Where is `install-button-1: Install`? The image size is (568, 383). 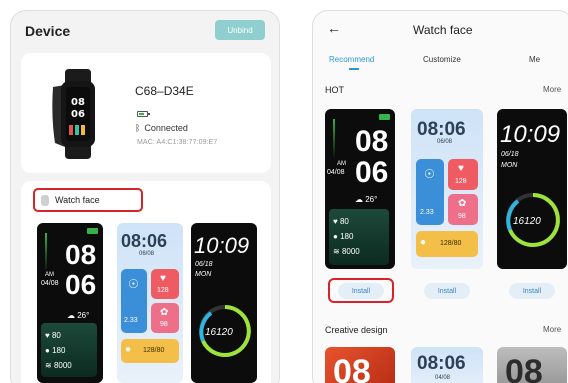
install-button-1: Install is located at coordinates (361, 291).